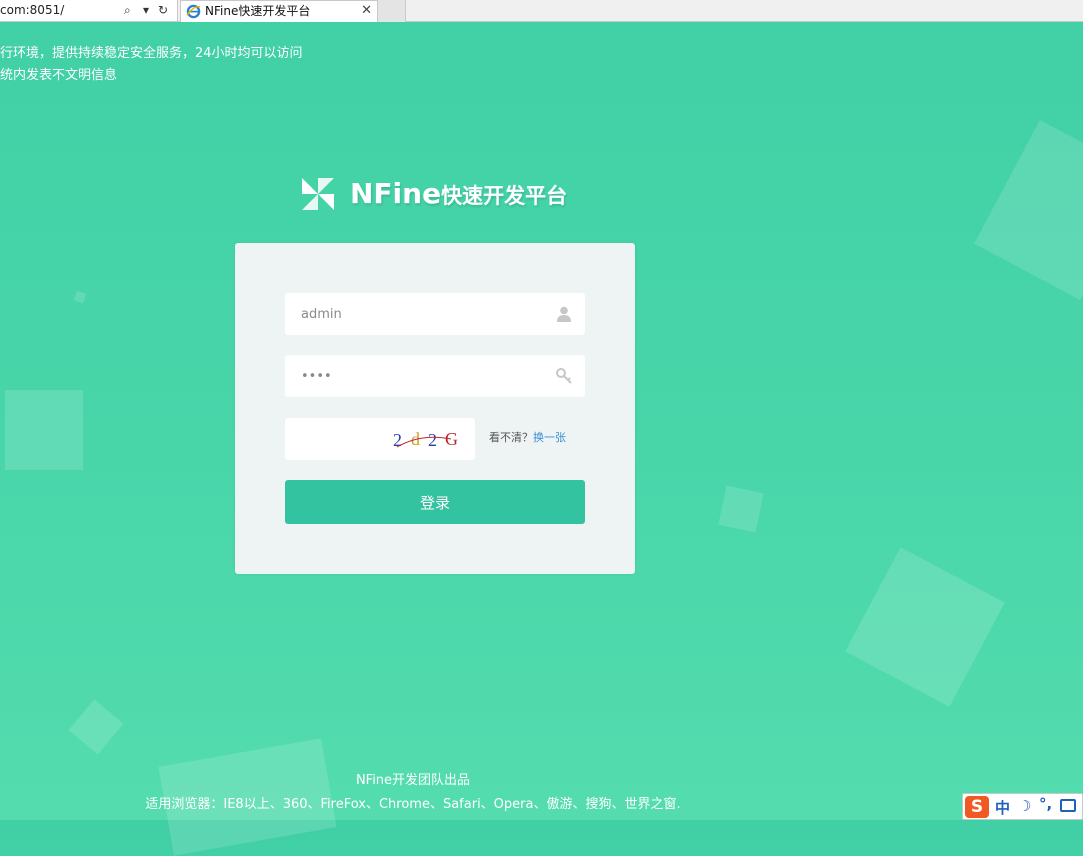  What do you see at coordinates (415, 314) in the screenshot?
I see `username-input` at bounding box center [415, 314].